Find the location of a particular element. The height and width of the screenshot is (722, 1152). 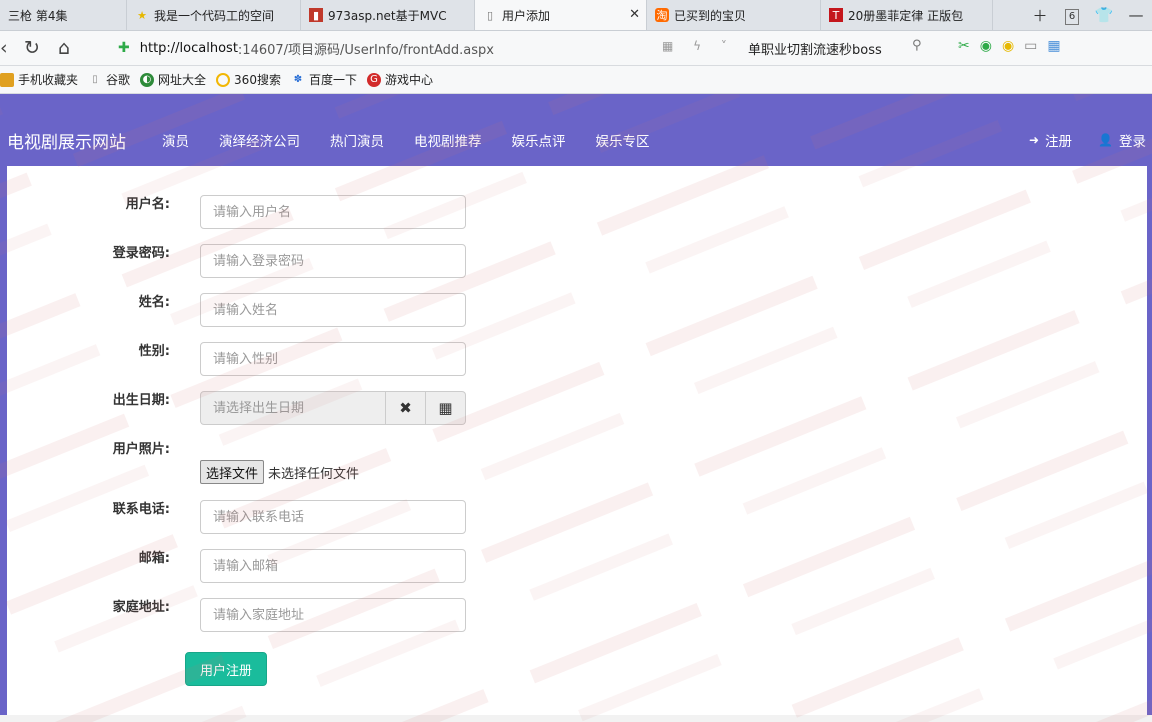

new-tab-icon: ＋ is located at coordinates (1040, 15).